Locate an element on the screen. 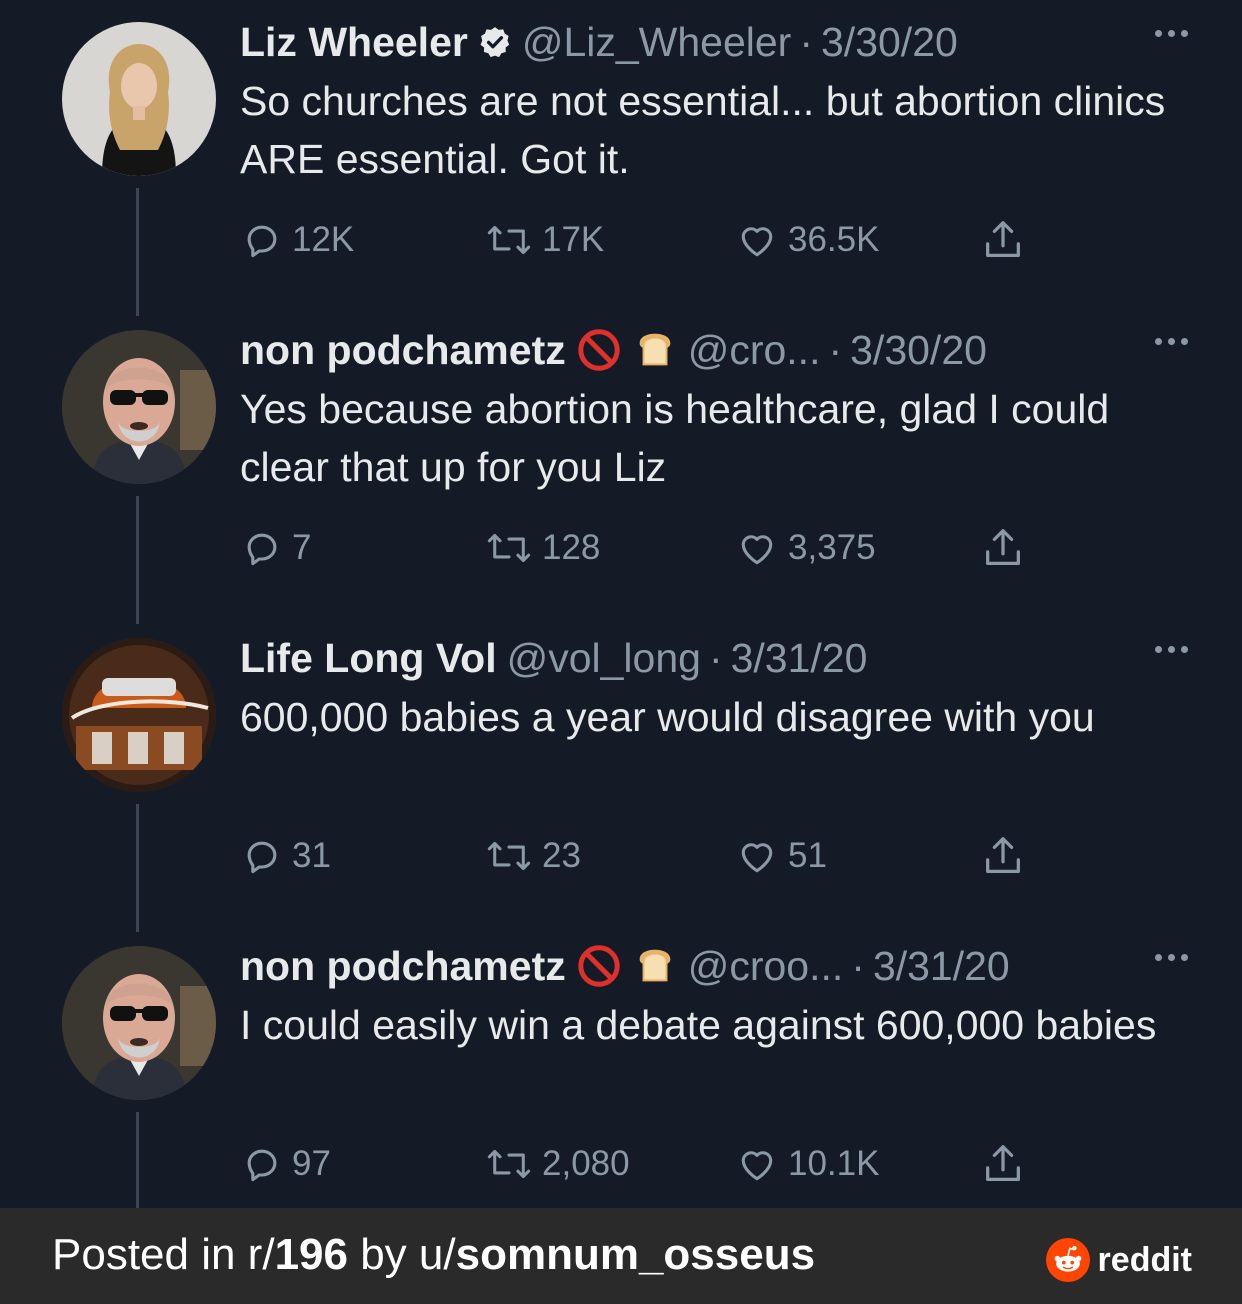  retweet-button: 2,080 is located at coordinates (557, 1164).